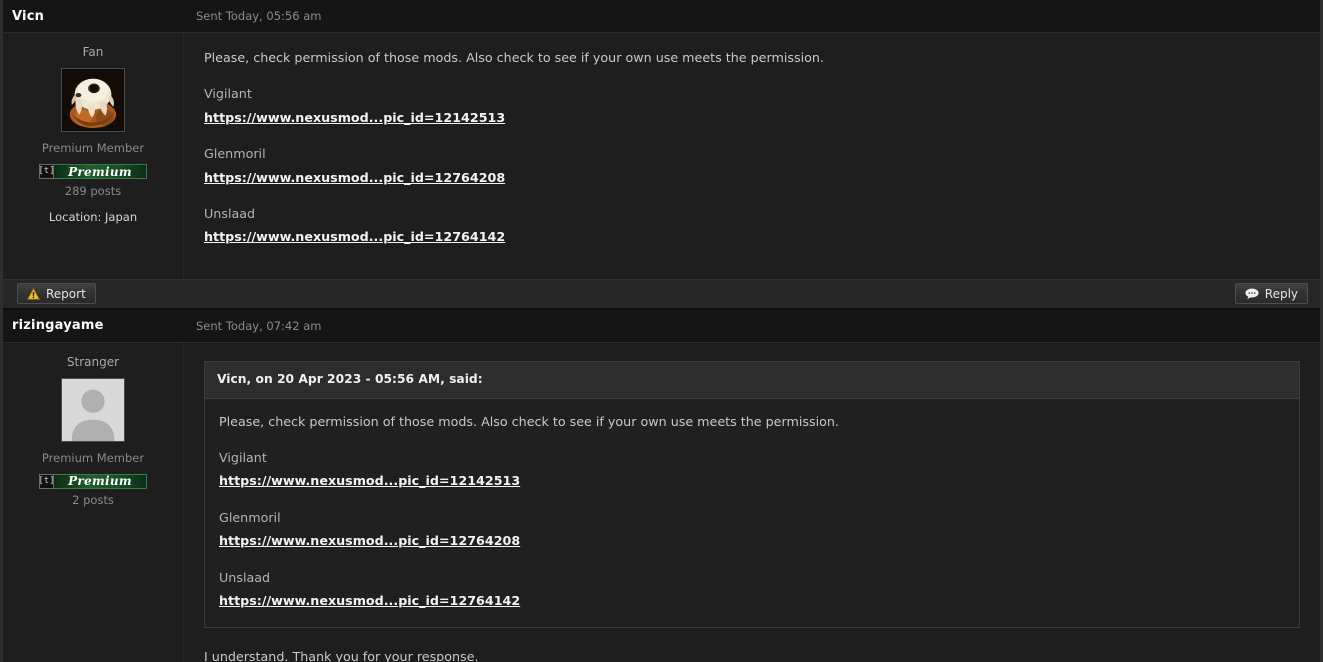  What do you see at coordinates (93, 216) in the screenshot?
I see `user-location: Location: Japan` at bounding box center [93, 216].